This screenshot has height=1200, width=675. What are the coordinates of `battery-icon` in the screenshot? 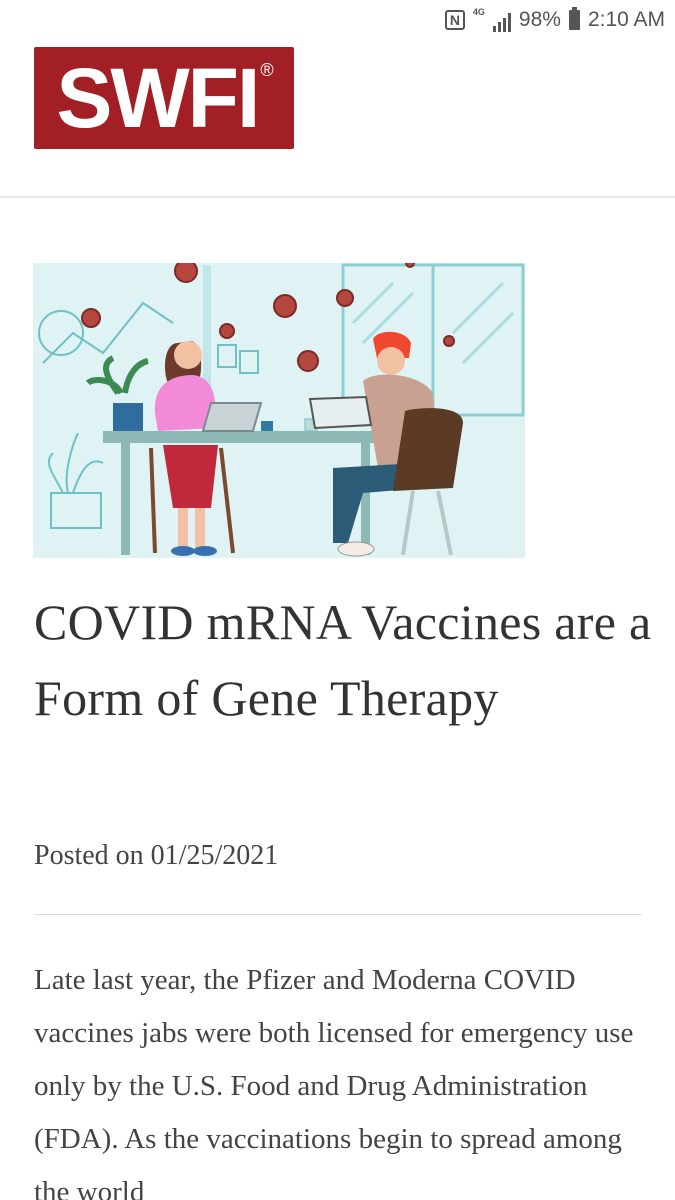 It's located at (574, 19).